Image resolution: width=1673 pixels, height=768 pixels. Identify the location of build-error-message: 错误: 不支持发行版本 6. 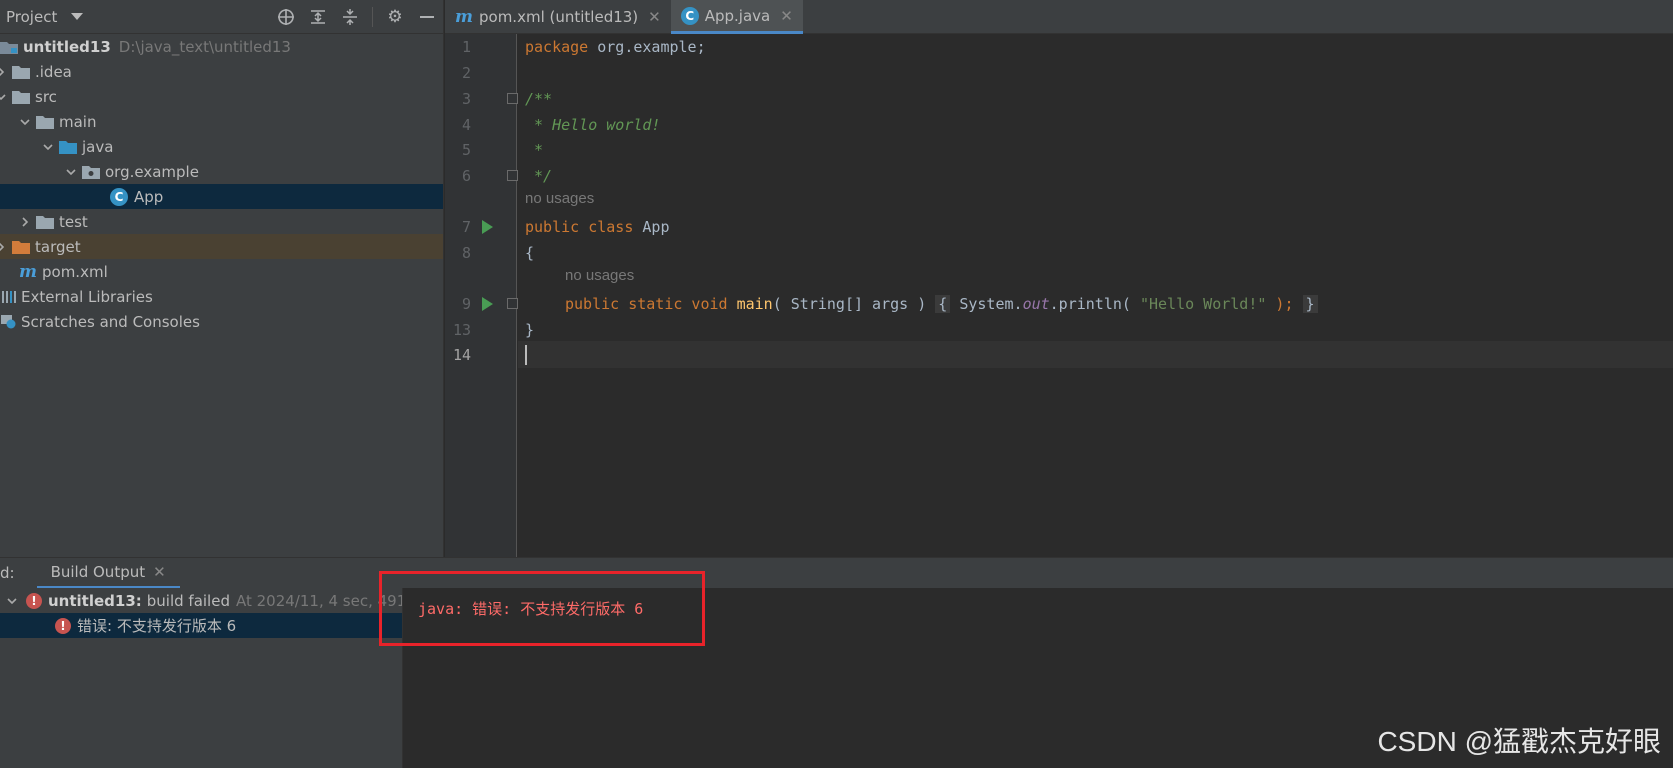
(157, 626).